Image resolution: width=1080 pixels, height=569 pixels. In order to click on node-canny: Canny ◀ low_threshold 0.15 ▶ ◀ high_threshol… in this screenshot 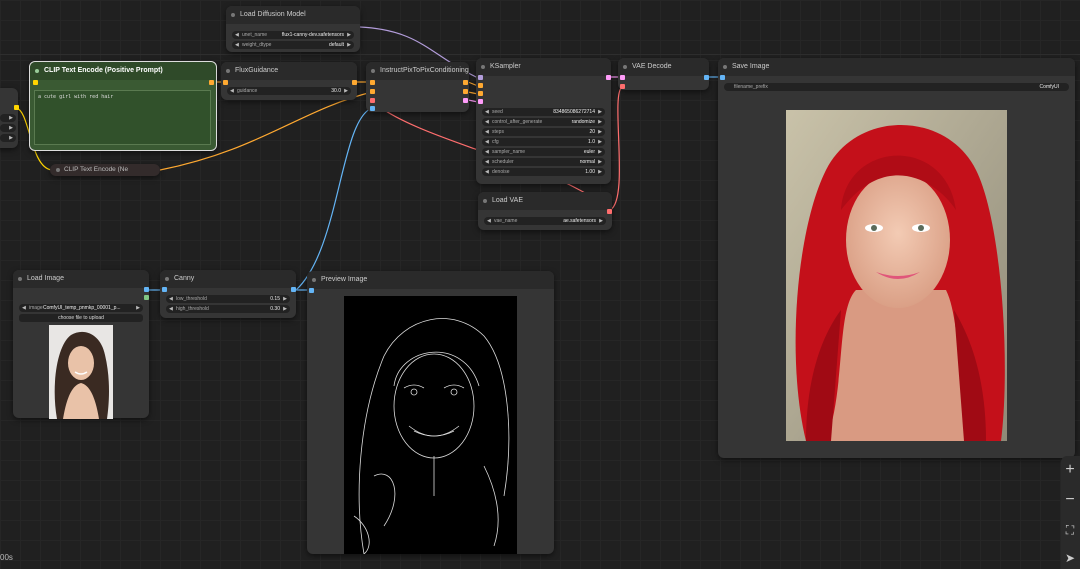, I will do `click(228, 294)`.